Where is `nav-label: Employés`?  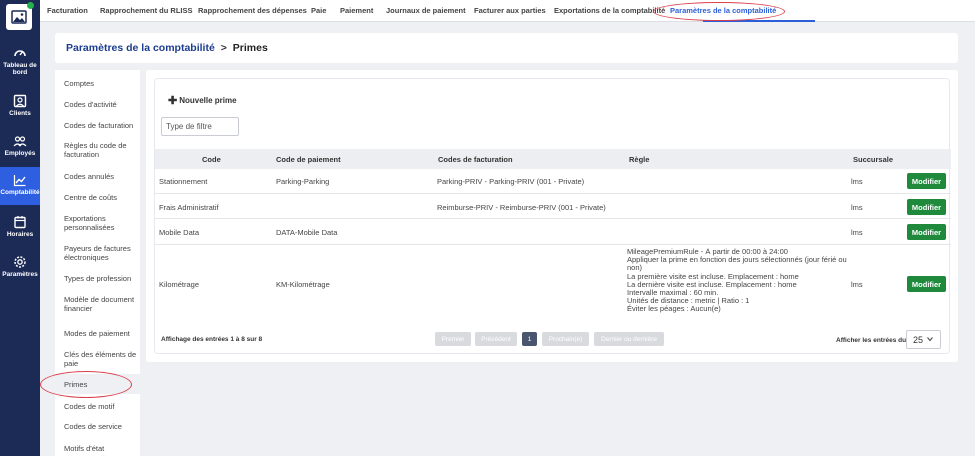
nav-label: Employés is located at coordinates (20, 153).